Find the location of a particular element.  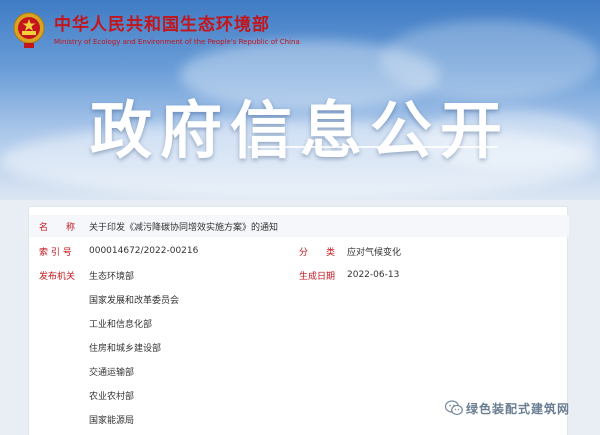

watermark: 绿色装配式建筑网 is located at coordinates (507, 408).